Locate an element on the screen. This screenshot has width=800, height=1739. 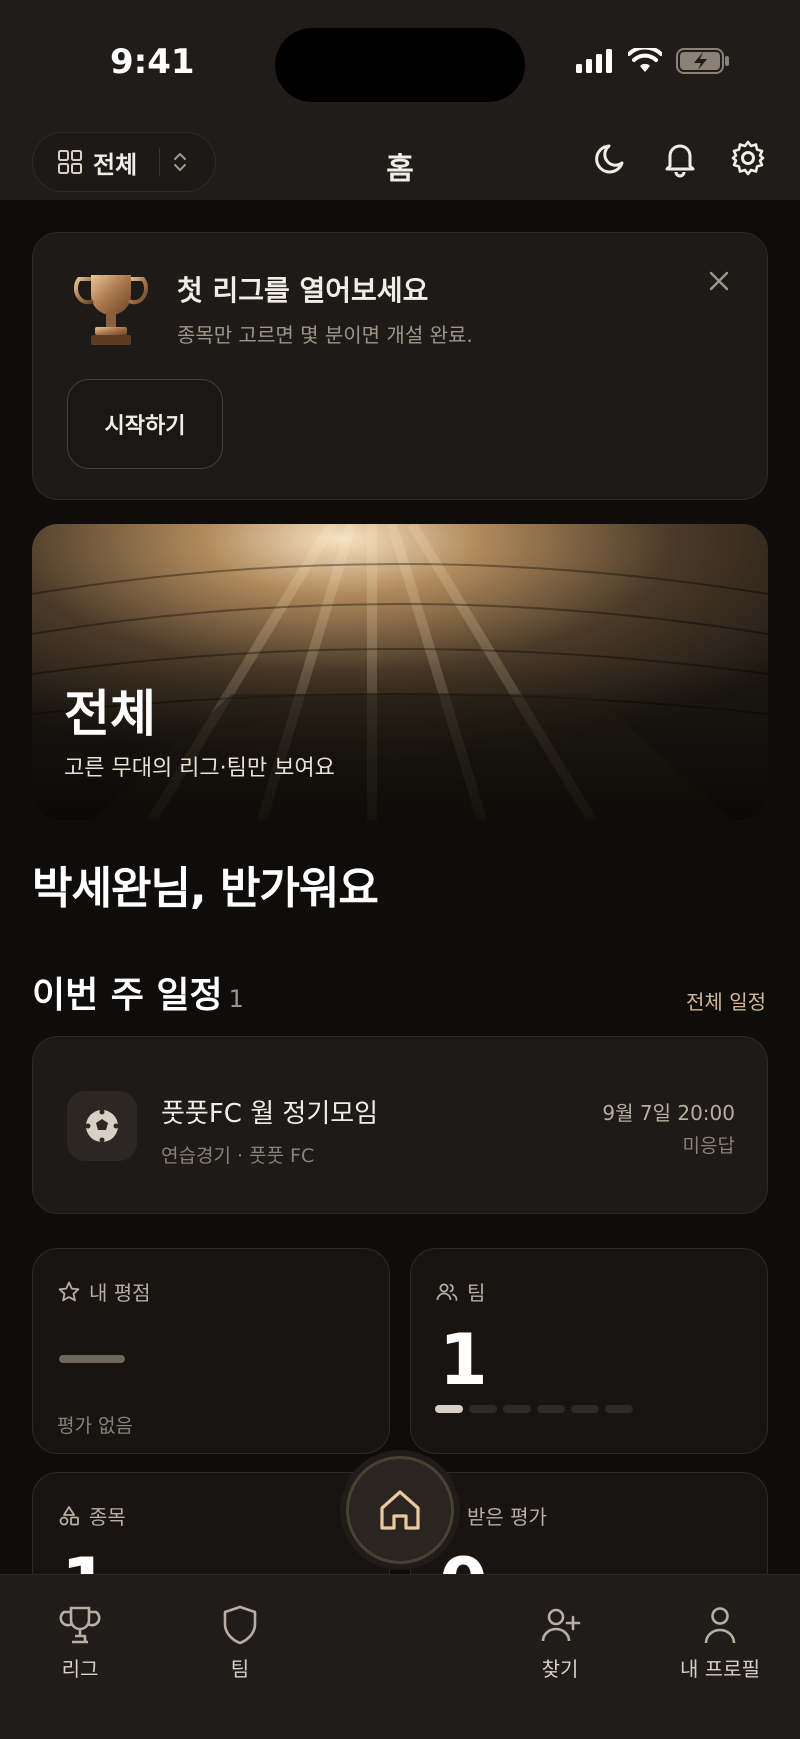
tab-home-button is located at coordinates (400, 1510).